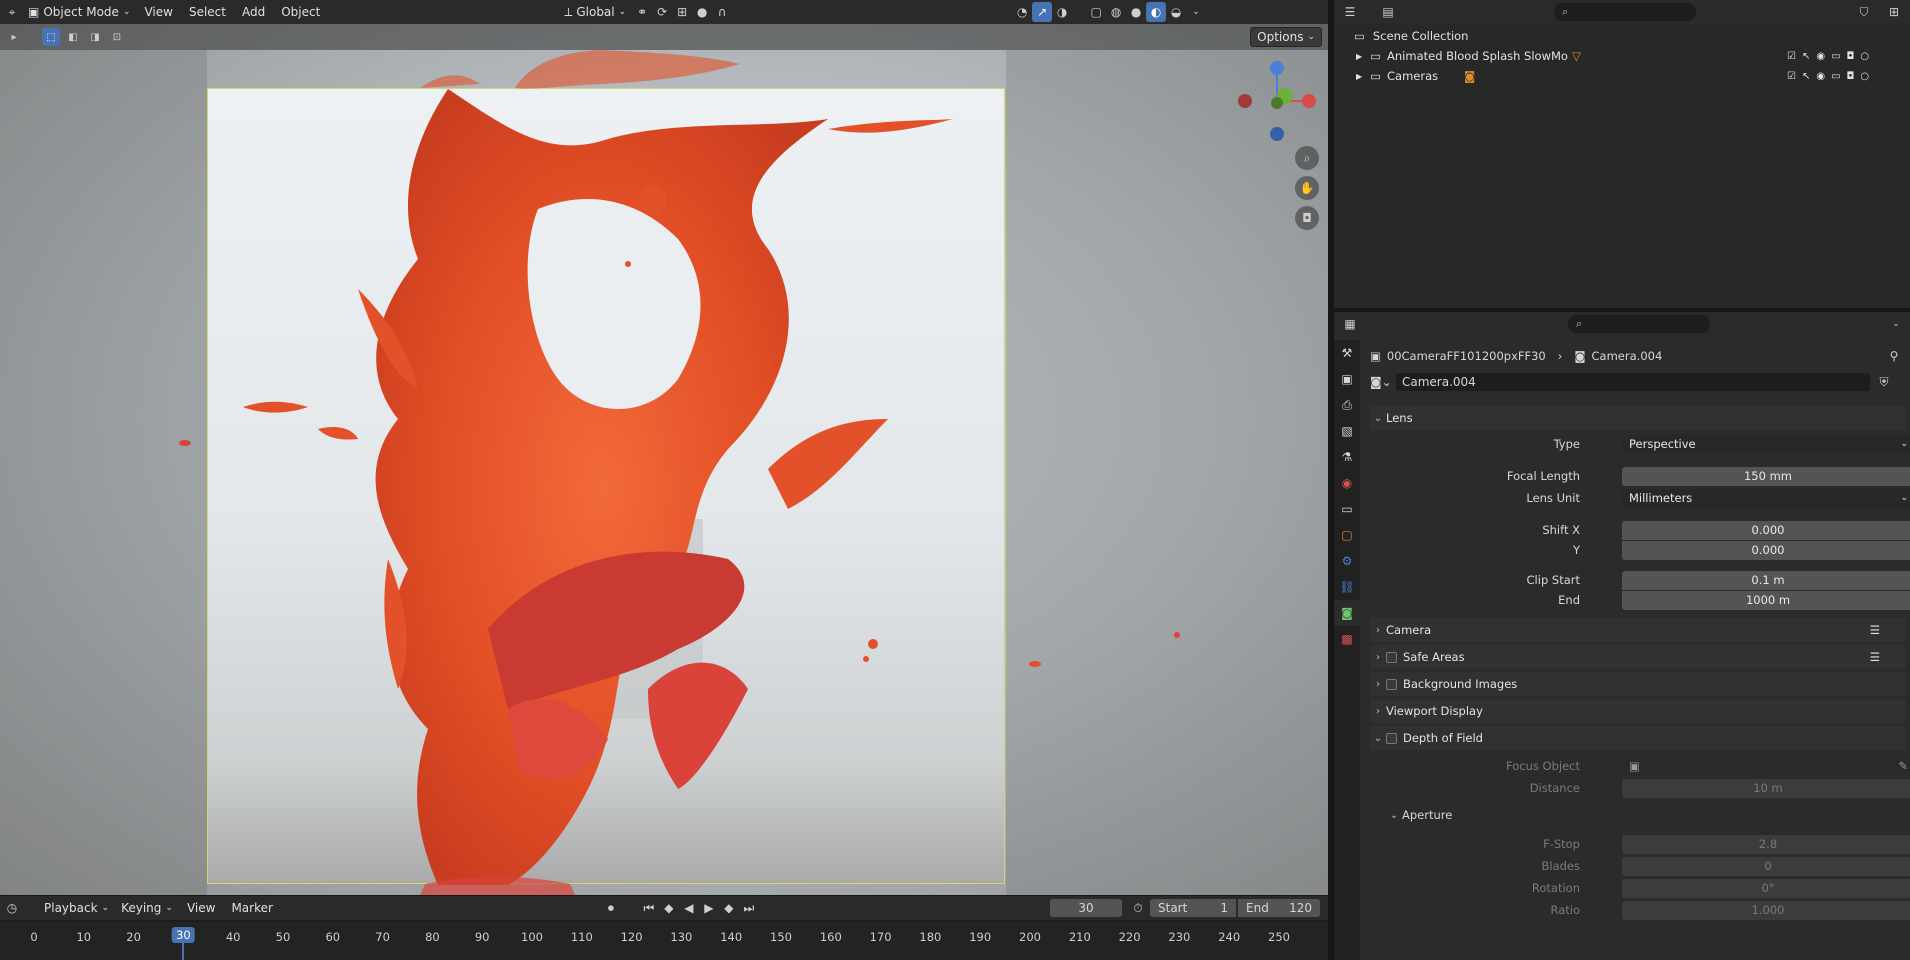 This screenshot has height=960, width=1910. Describe the element at coordinates (649, 908) in the screenshot. I see `jump-start-icon: ⏮` at that location.